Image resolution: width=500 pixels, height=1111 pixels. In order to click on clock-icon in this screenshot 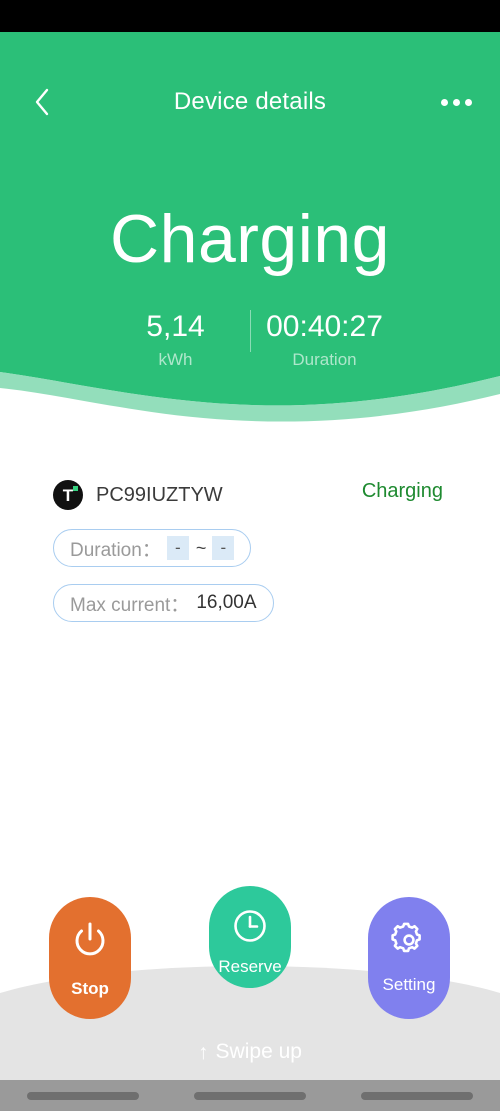, I will do `click(250, 926)`.